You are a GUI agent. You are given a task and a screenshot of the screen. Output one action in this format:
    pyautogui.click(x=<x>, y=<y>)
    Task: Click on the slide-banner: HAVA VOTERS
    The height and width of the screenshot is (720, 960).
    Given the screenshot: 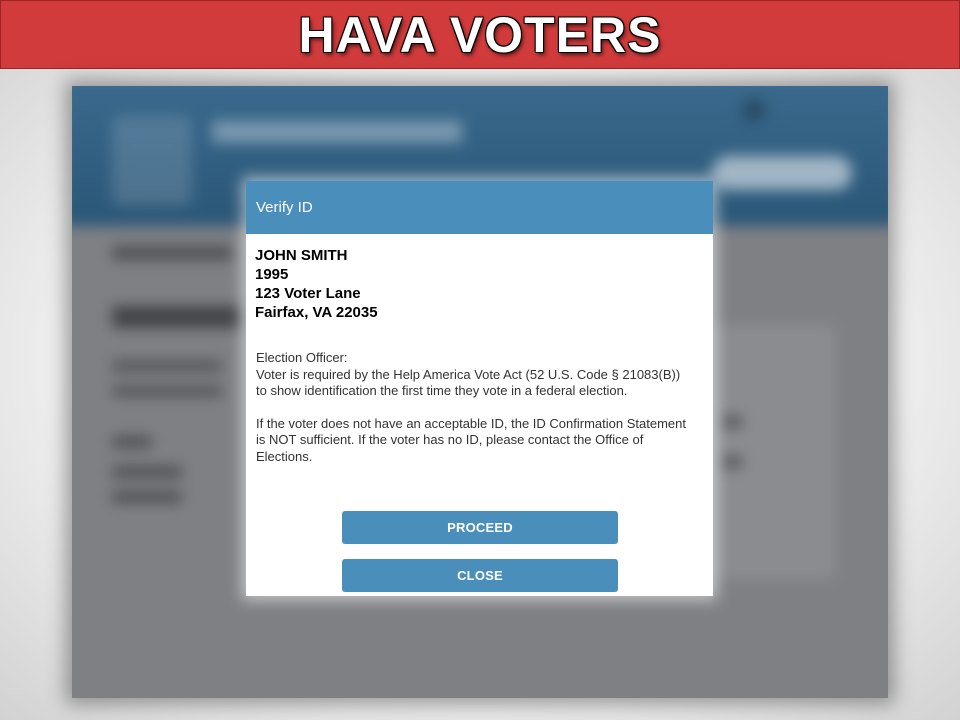 What is the action you would take?
    pyautogui.click(x=480, y=34)
    